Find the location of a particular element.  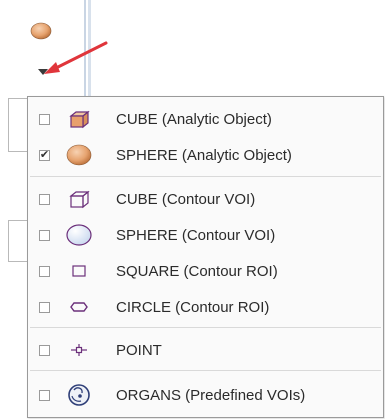

checkbox: ✔ is located at coordinates (44, 154).